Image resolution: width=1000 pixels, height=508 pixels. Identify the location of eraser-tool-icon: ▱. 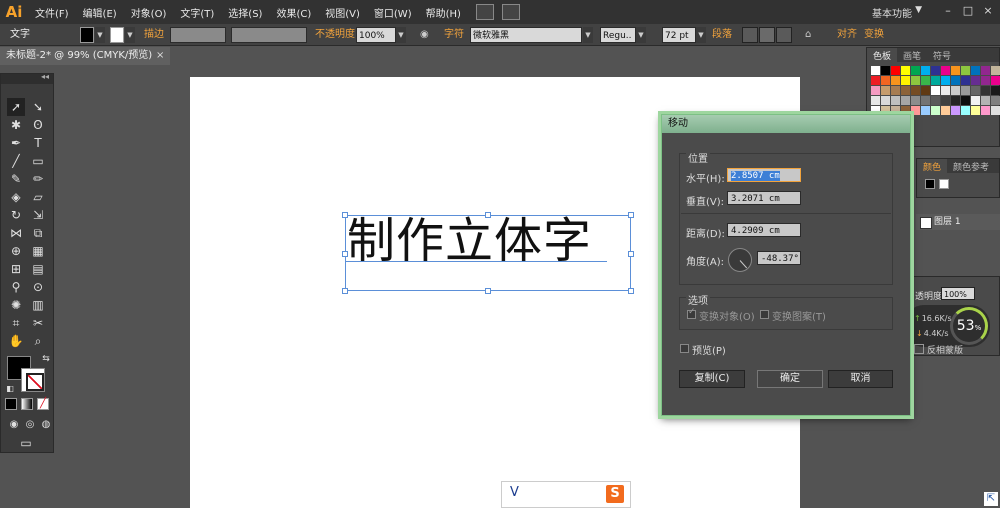
(38, 197).